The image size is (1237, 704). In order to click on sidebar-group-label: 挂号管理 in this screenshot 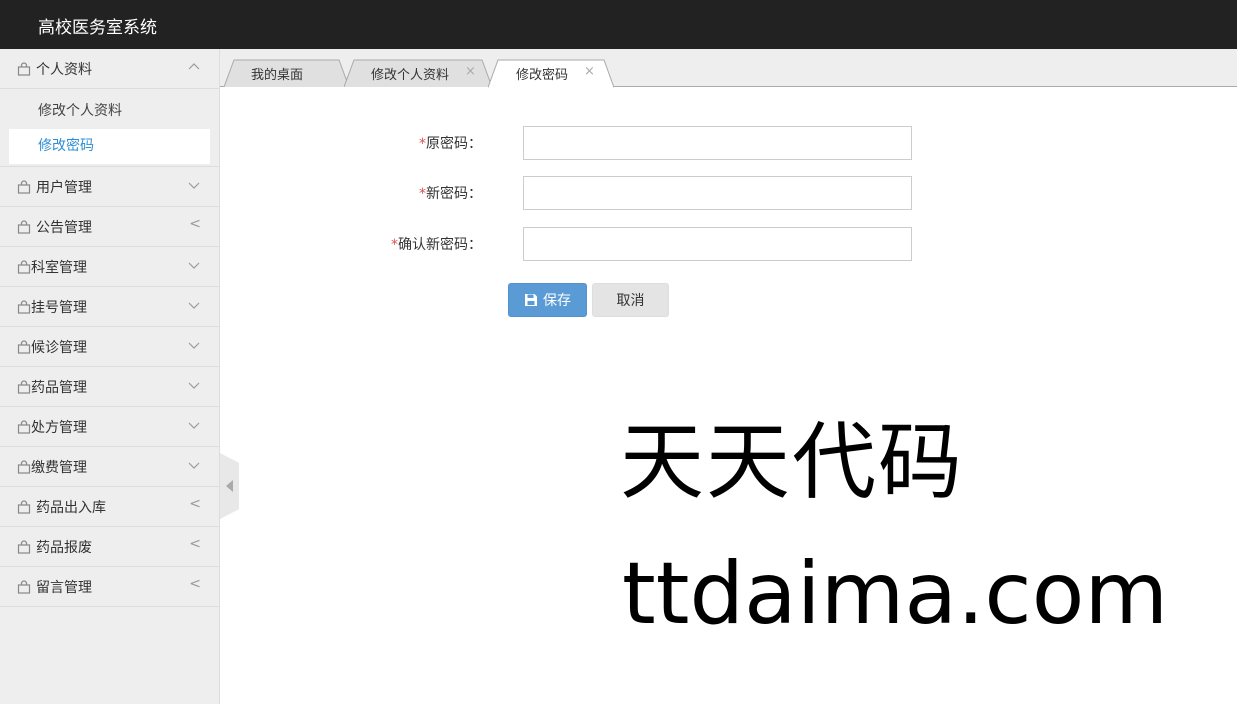, I will do `click(59, 308)`.